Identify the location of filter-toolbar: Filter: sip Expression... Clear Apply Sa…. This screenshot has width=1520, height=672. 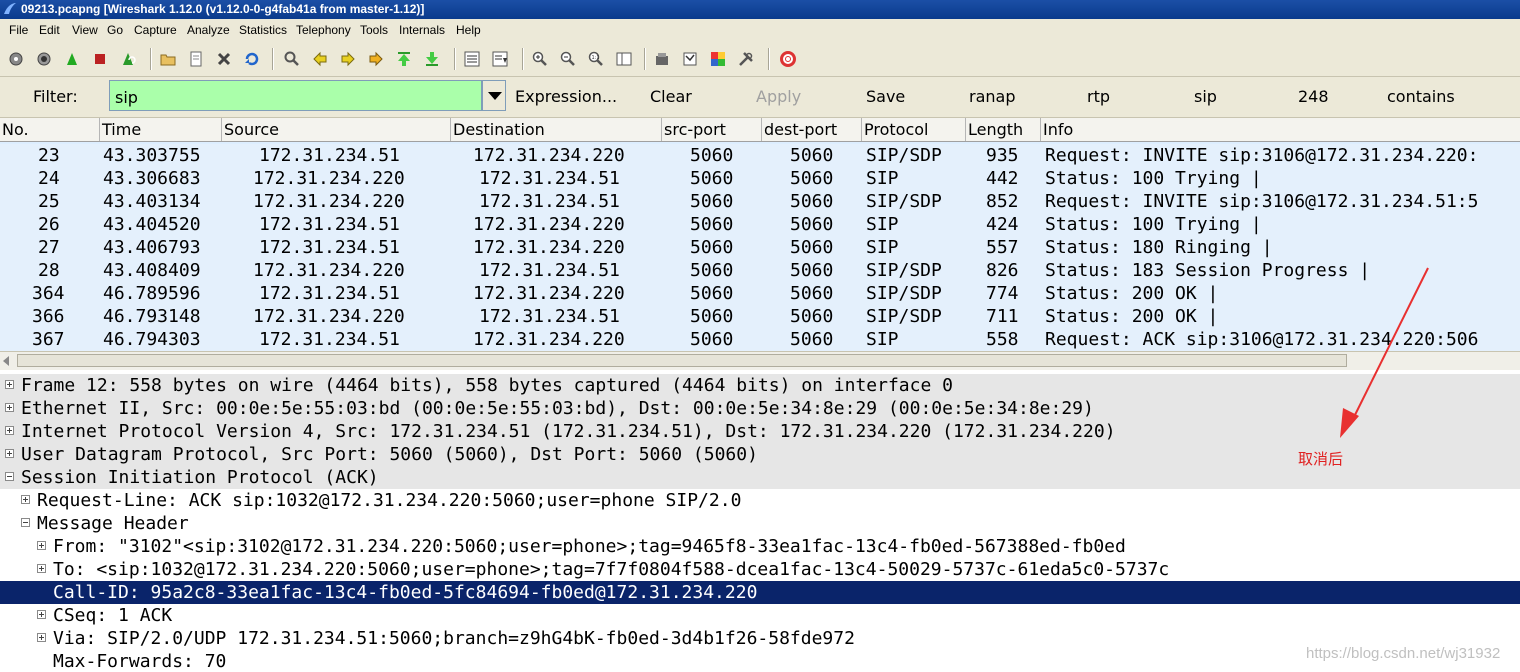
(760, 97).